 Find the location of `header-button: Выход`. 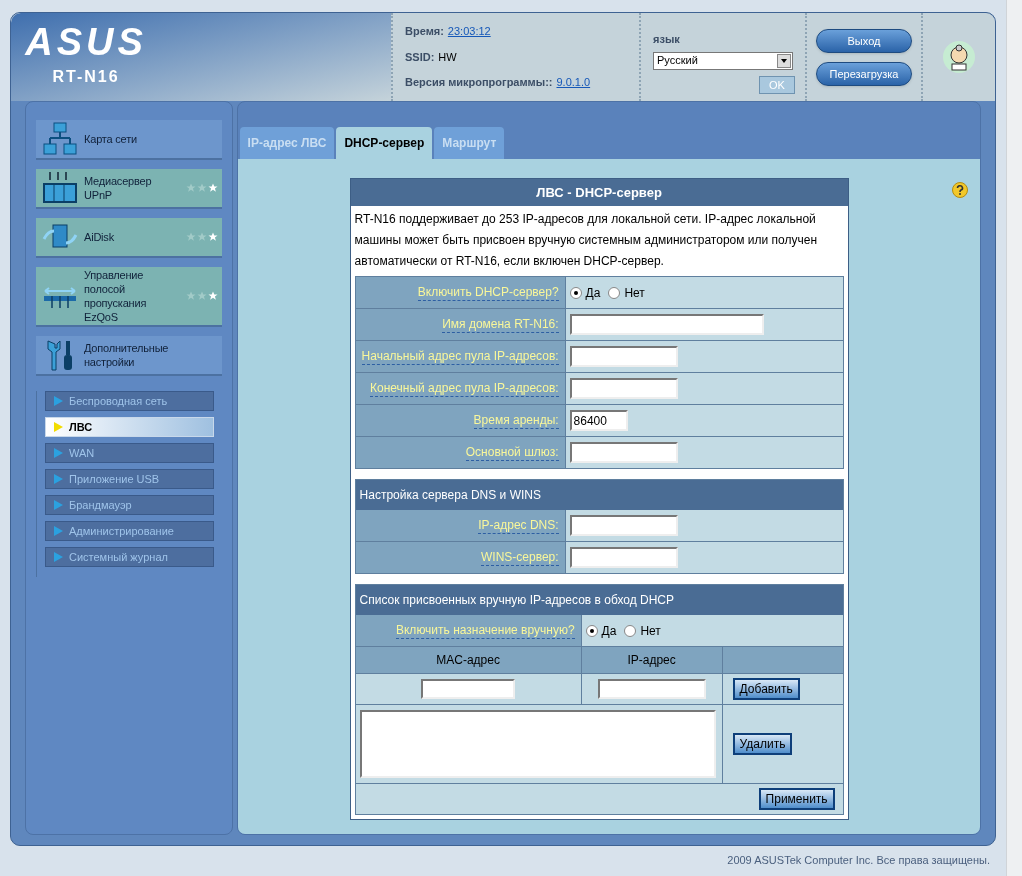

header-button: Выход is located at coordinates (864, 41).